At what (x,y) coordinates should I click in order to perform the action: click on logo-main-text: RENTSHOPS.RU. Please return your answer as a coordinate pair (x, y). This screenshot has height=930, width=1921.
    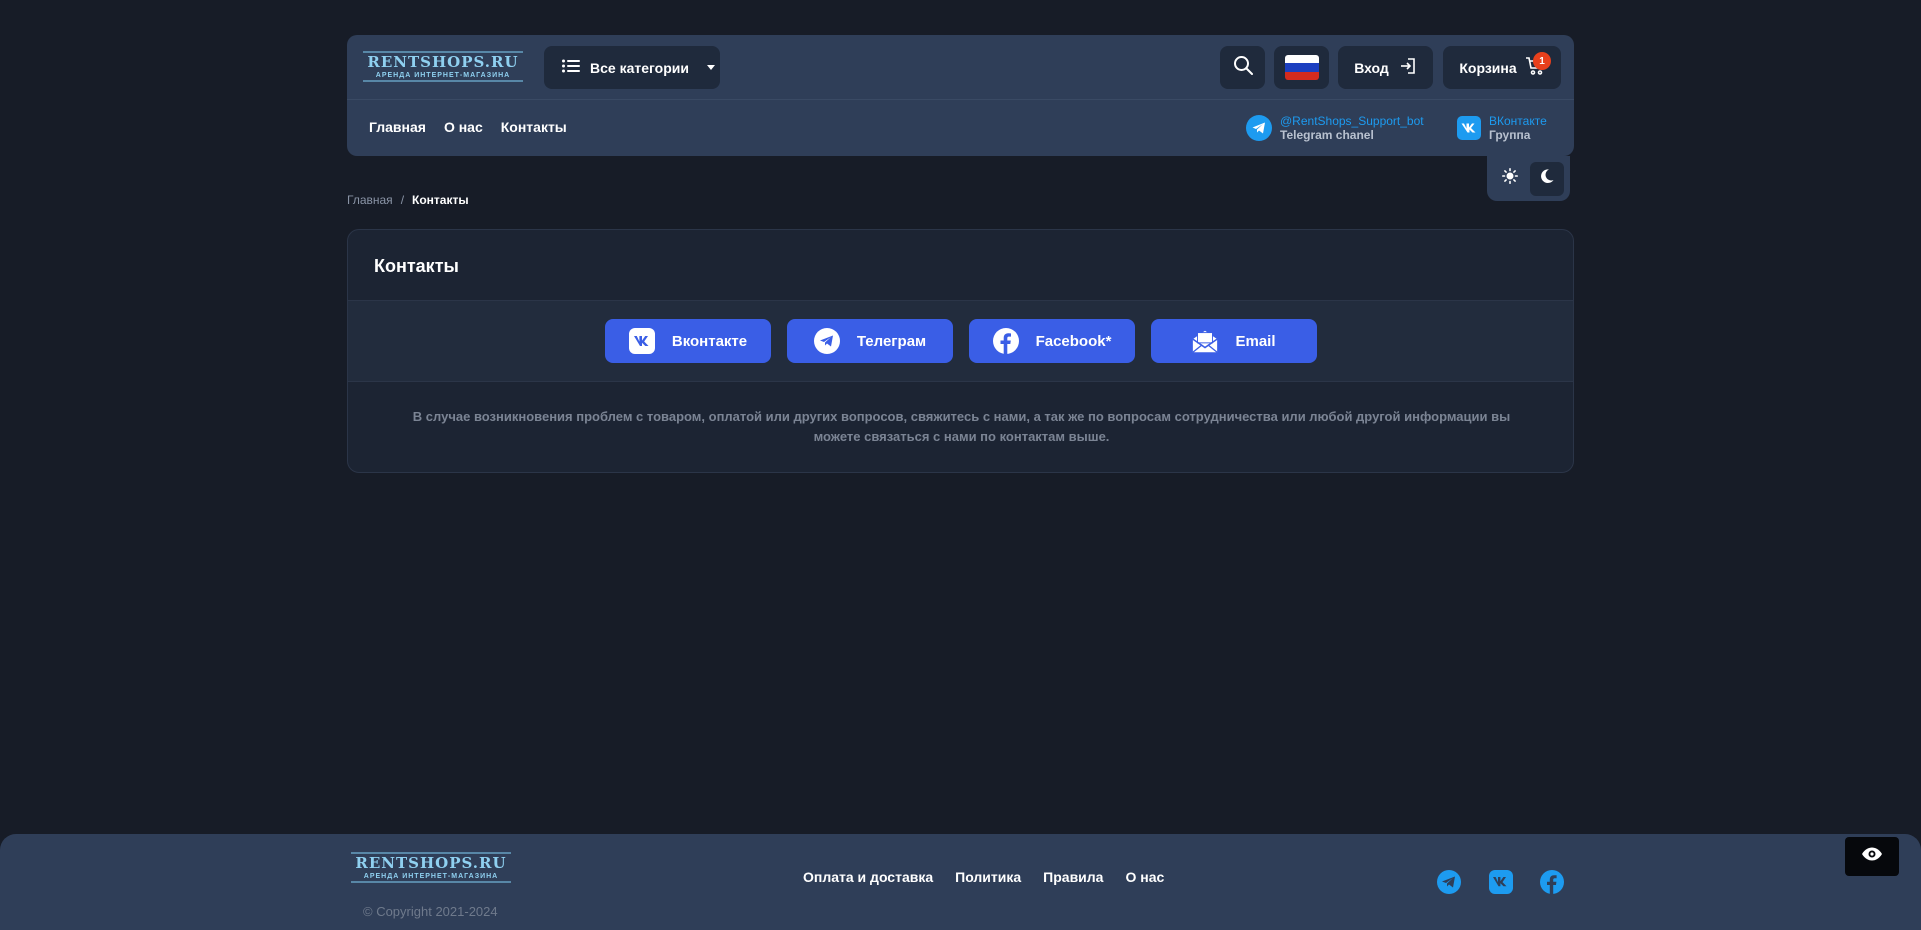
    Looking at the image, I should click on (443, 61).